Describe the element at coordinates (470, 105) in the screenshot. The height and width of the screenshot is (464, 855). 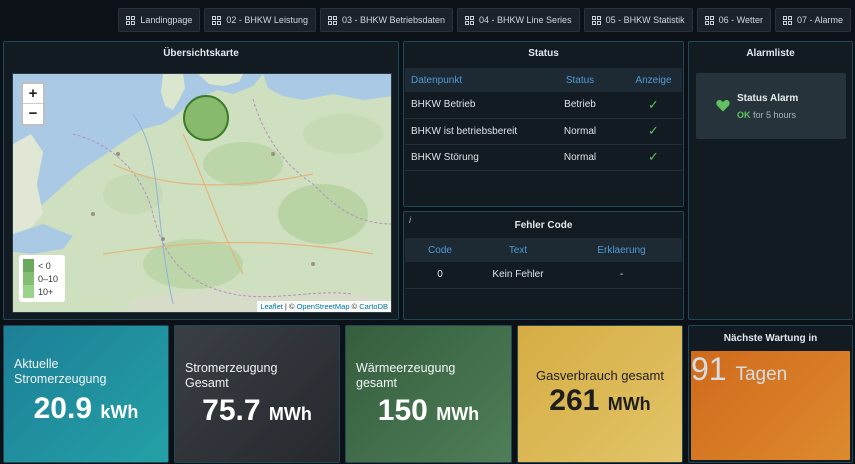
I see `datapoint-cell: BHKW Betrieb` at that location.